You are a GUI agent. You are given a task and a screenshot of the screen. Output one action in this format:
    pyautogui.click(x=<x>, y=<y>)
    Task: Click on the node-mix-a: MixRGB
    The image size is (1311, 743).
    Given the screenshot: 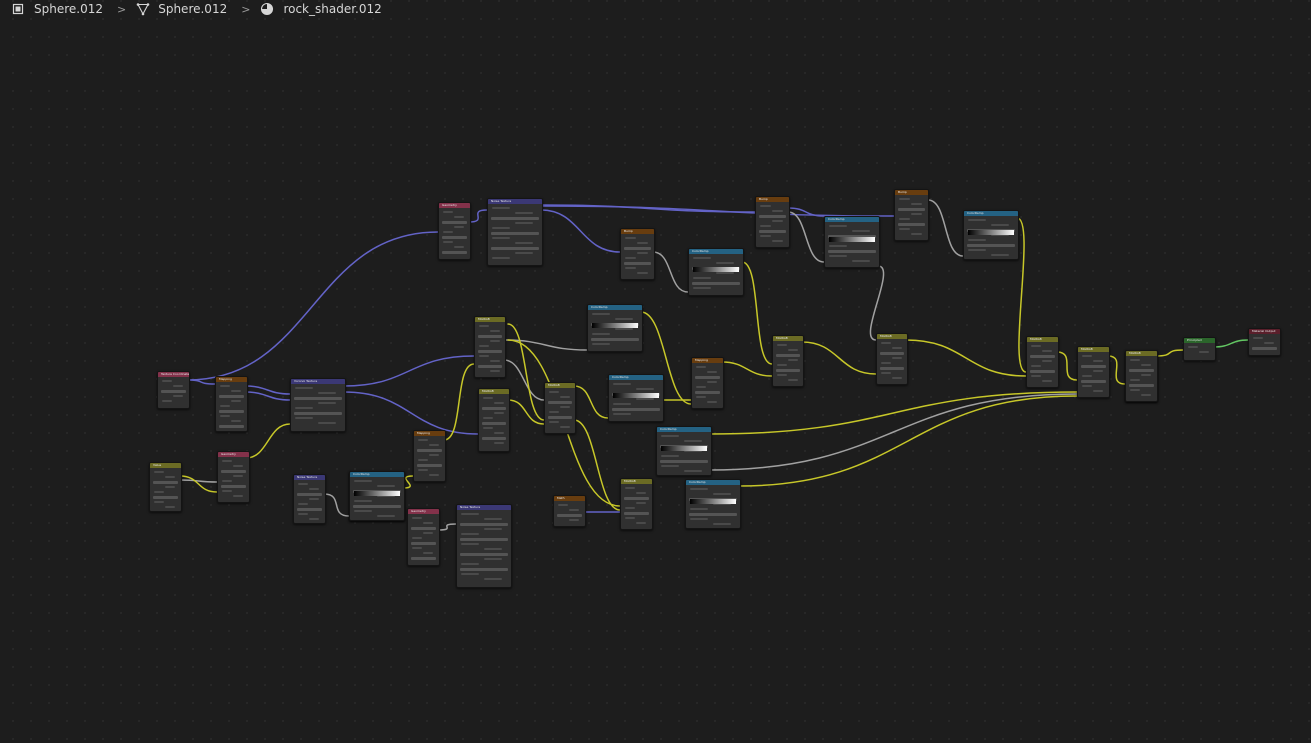 What is the action you would take?
    pyautogui.click(x=490, y=347)
    